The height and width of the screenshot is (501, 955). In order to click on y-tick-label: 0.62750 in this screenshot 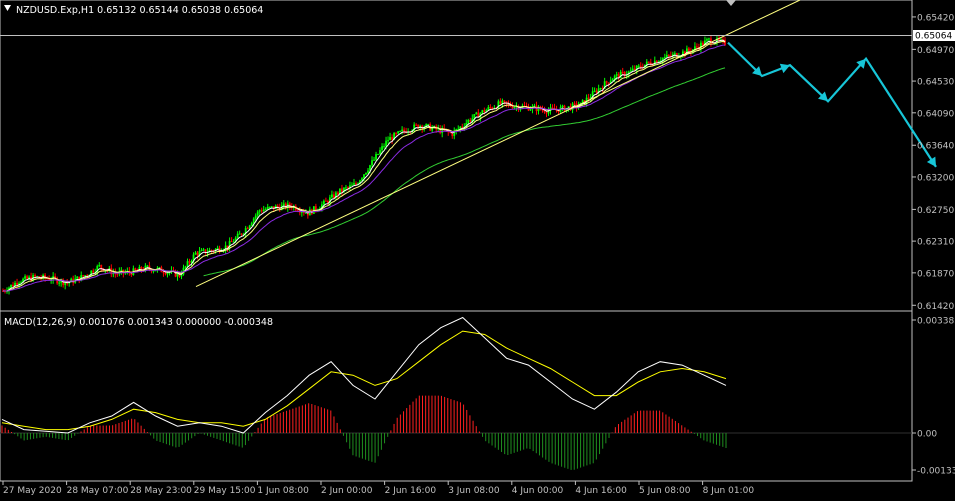, I will do `click(935, 211)`.